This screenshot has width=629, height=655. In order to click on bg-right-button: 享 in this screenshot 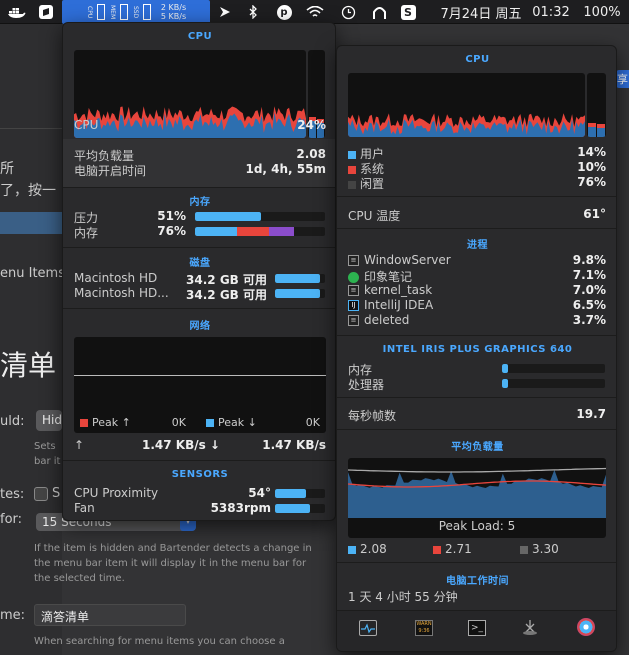, I will do `click(622, 79)`.